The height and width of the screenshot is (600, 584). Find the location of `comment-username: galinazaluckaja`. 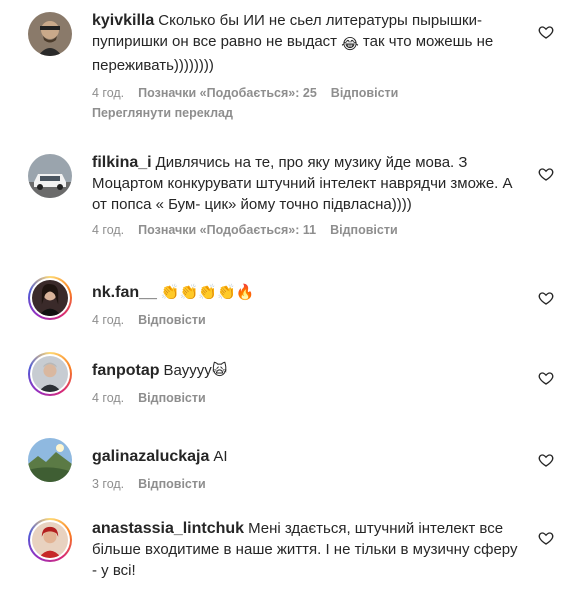

comment-username: galinazaluckaja is located at coordinates (150, 456).